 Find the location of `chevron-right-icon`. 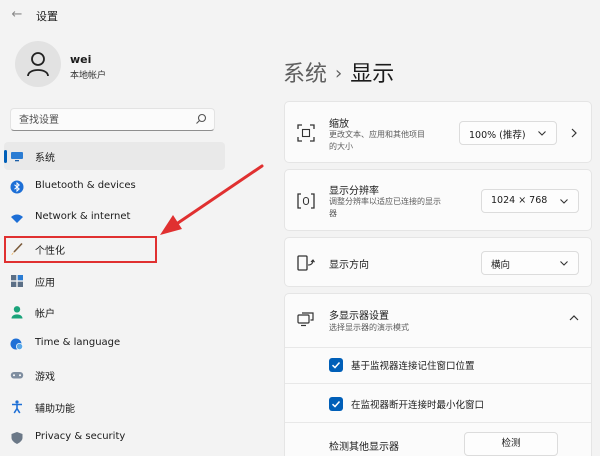

chevron-right-icon is located at coordinates (574, 133).